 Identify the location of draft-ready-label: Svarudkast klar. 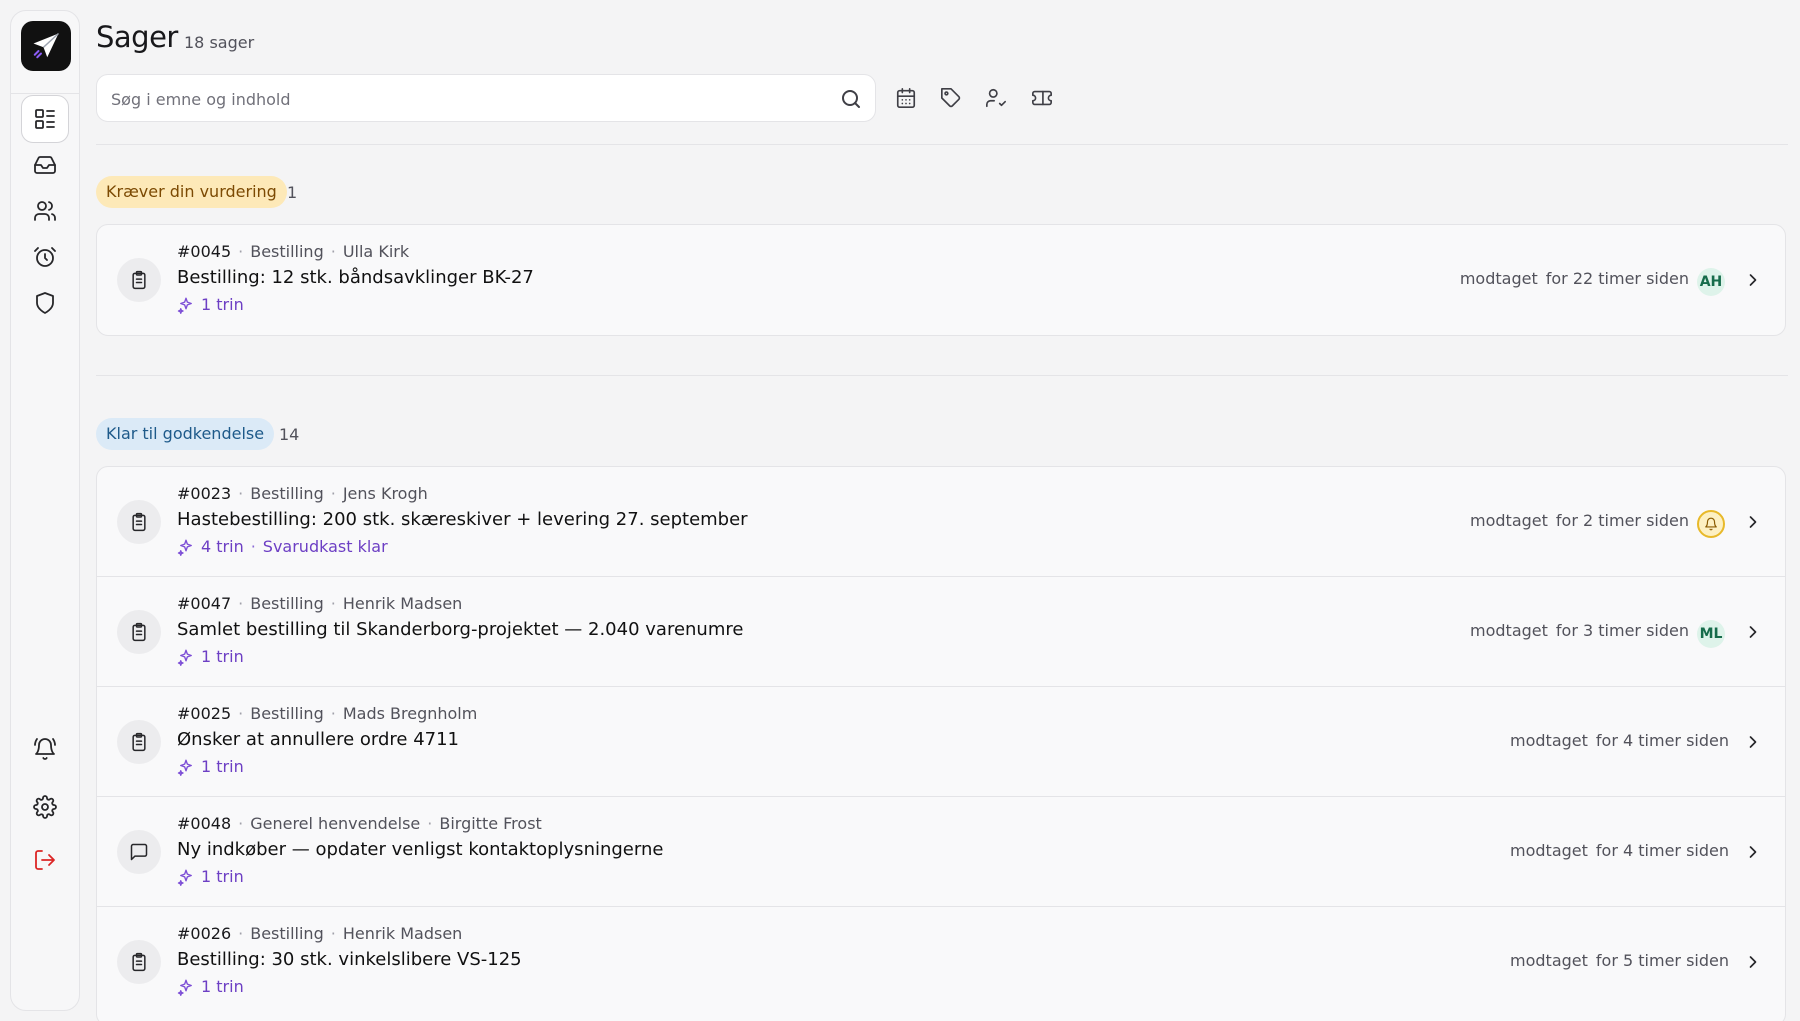
(325, 546).